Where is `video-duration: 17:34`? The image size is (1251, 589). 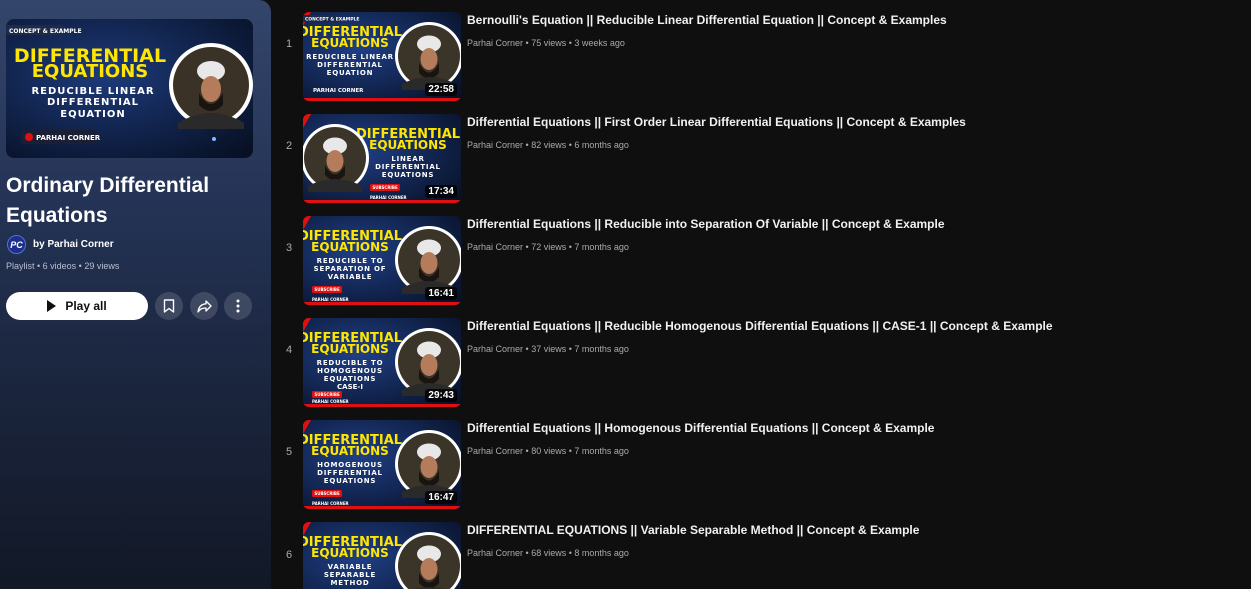 video-duration: 17:34 is located at coordinates (441, 191).